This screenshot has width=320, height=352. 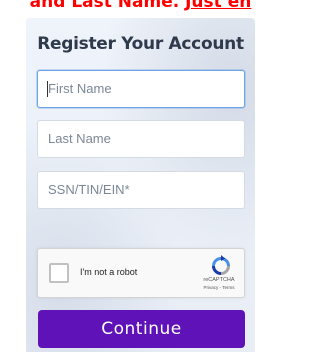 I want to click on ssn-placeholder: SSN/TIN/EIN*, so click(x=89, y=189).